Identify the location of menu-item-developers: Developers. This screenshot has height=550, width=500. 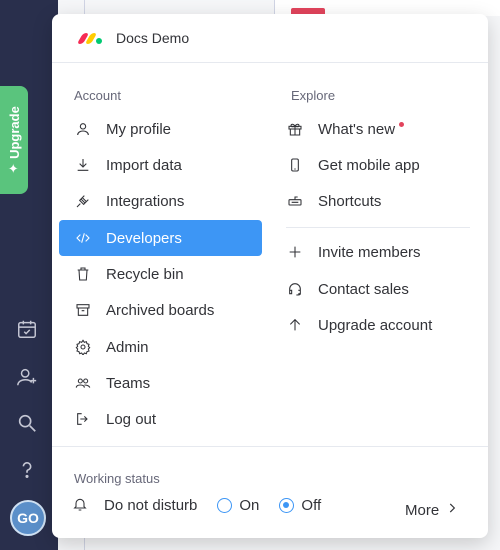
(160, 238).